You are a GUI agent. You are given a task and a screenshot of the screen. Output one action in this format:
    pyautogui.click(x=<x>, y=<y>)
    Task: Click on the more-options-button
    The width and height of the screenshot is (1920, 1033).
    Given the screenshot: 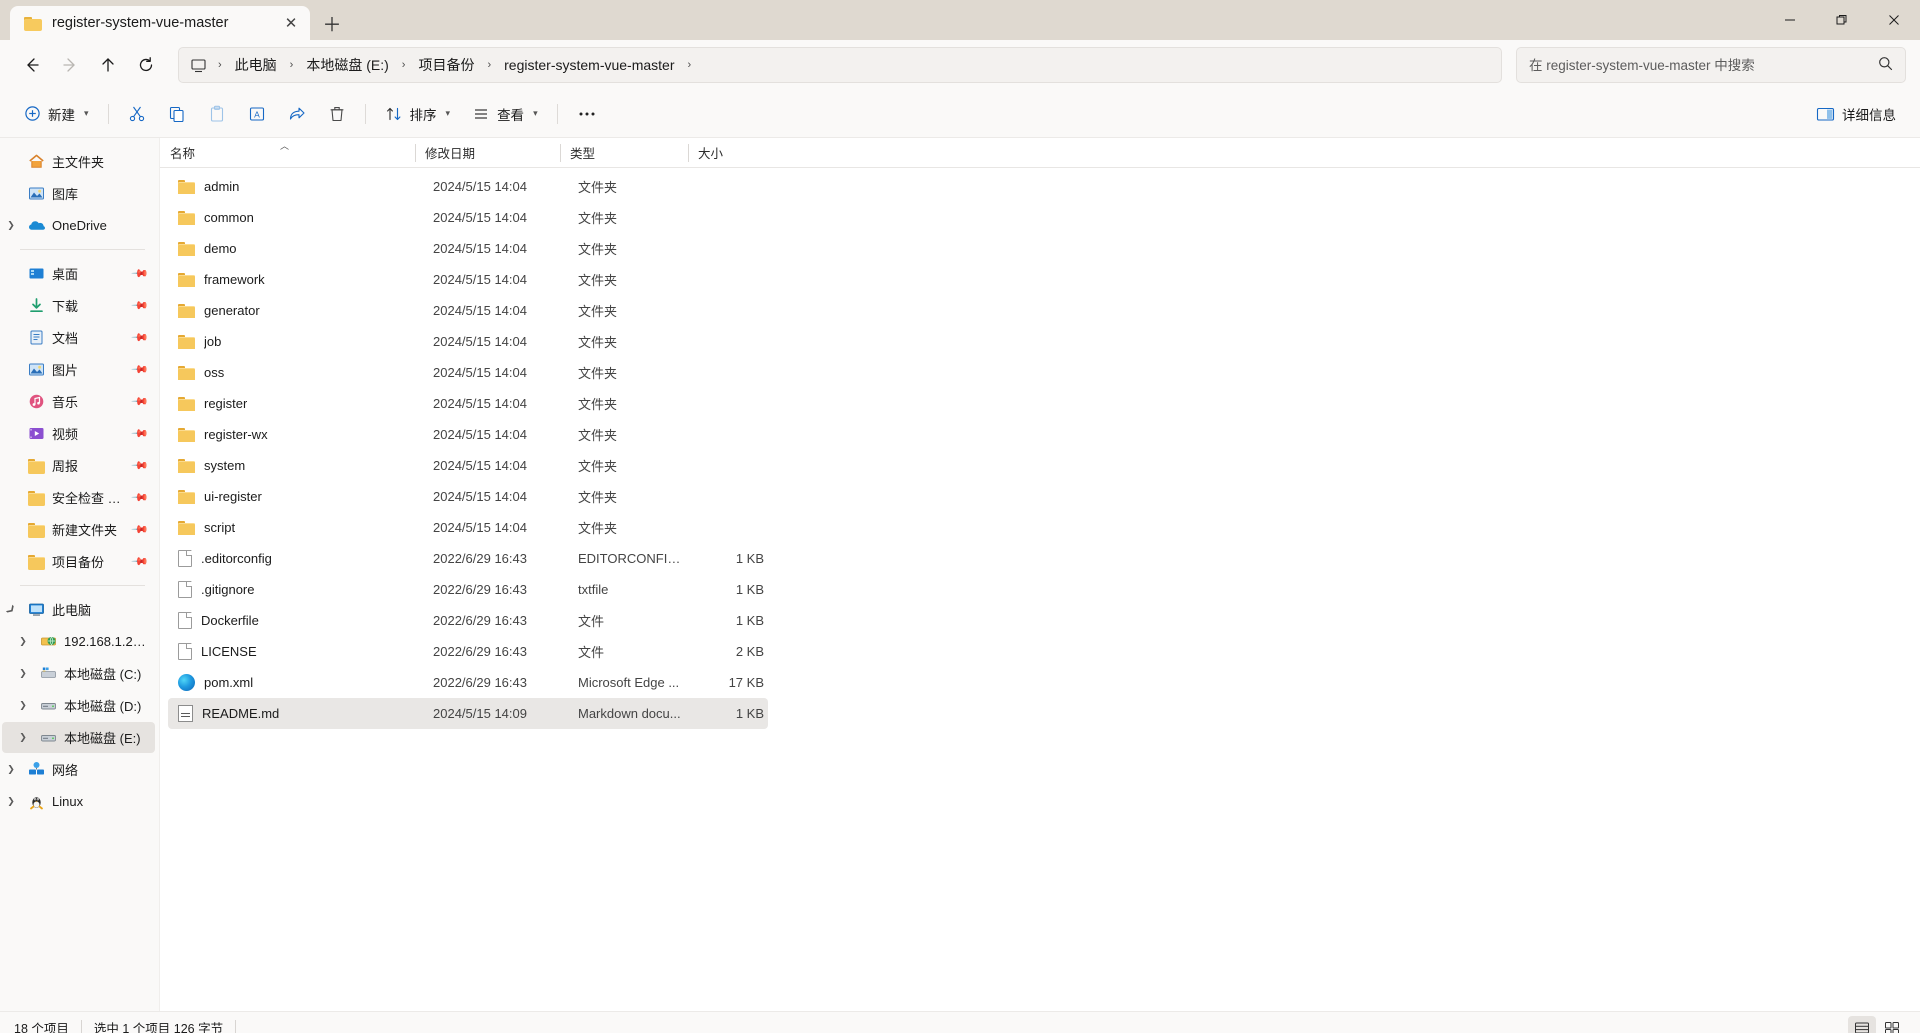 What is the action you would take?
    pyautogui.click(x=587, y=114)
    